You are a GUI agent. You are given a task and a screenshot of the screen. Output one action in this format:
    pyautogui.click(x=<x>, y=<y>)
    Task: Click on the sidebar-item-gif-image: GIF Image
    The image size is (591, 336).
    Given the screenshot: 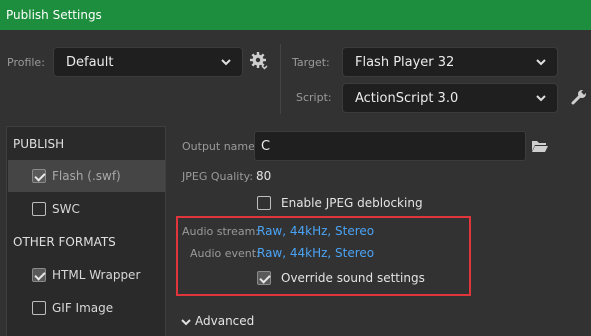 What is the action you would take?
    pyautogui.click(x=86, y=308)
    